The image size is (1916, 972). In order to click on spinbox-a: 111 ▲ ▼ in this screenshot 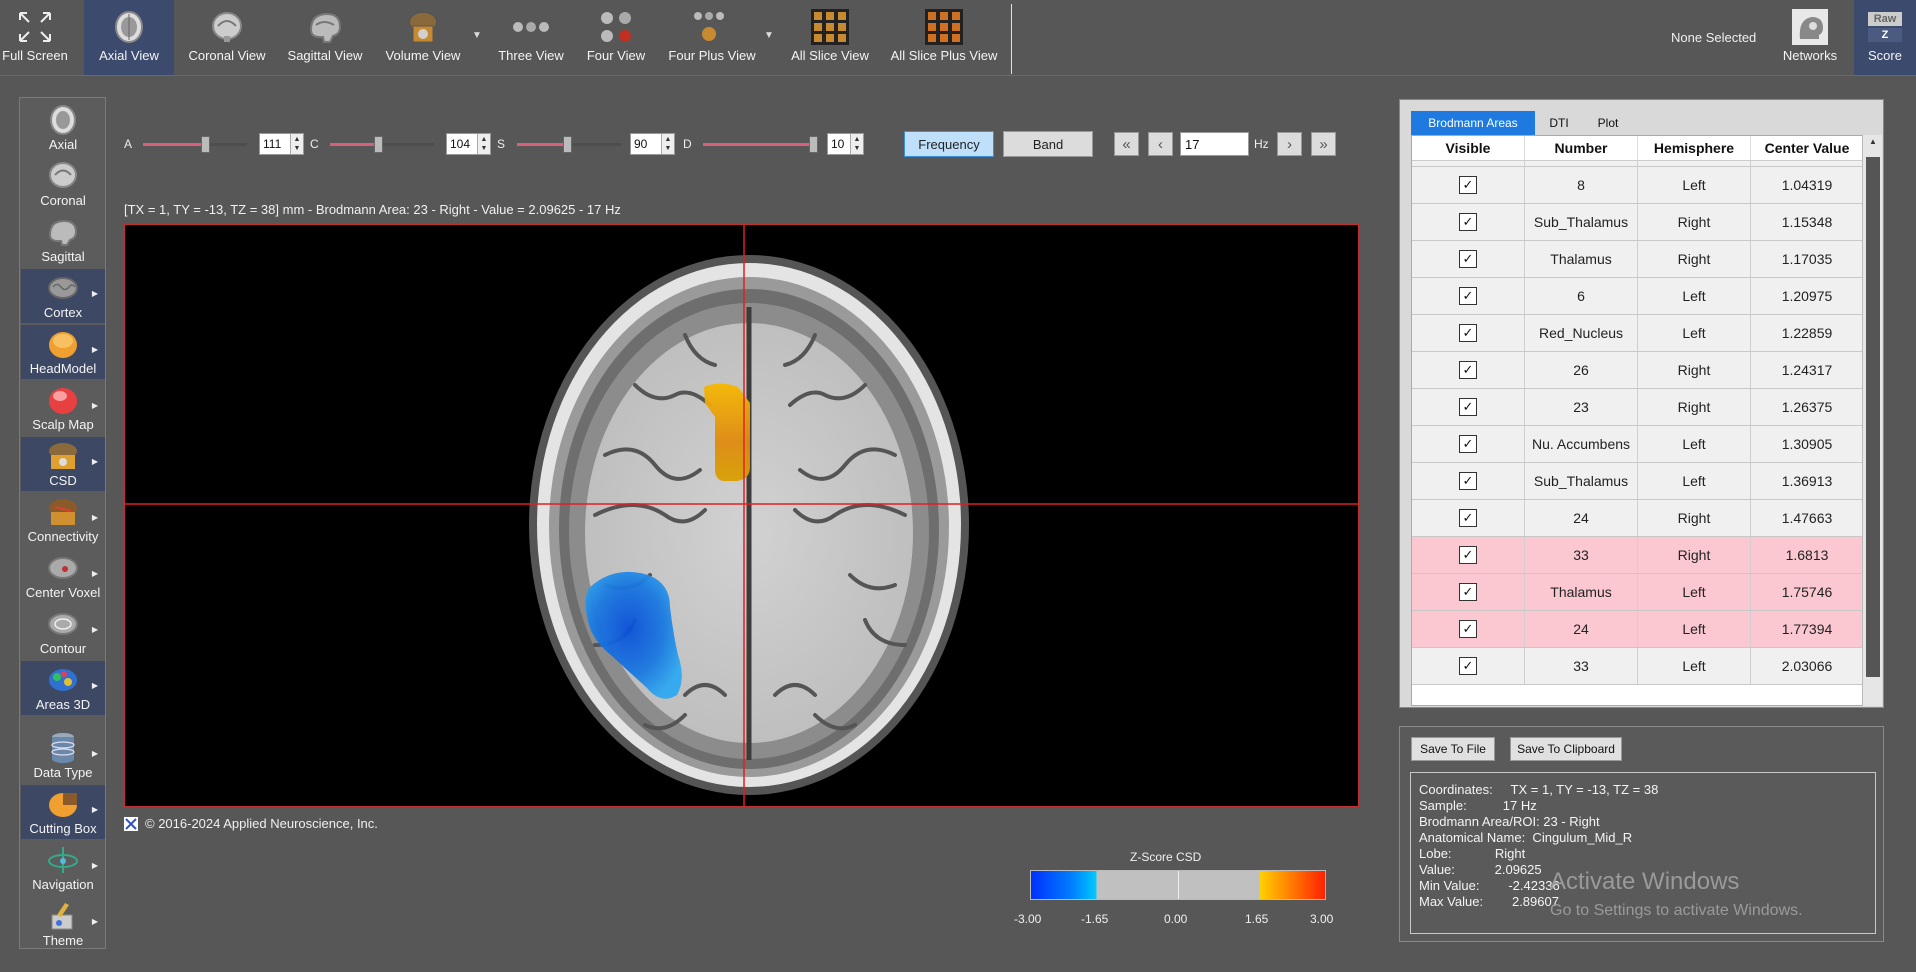, I will do `click(281, 144)`.